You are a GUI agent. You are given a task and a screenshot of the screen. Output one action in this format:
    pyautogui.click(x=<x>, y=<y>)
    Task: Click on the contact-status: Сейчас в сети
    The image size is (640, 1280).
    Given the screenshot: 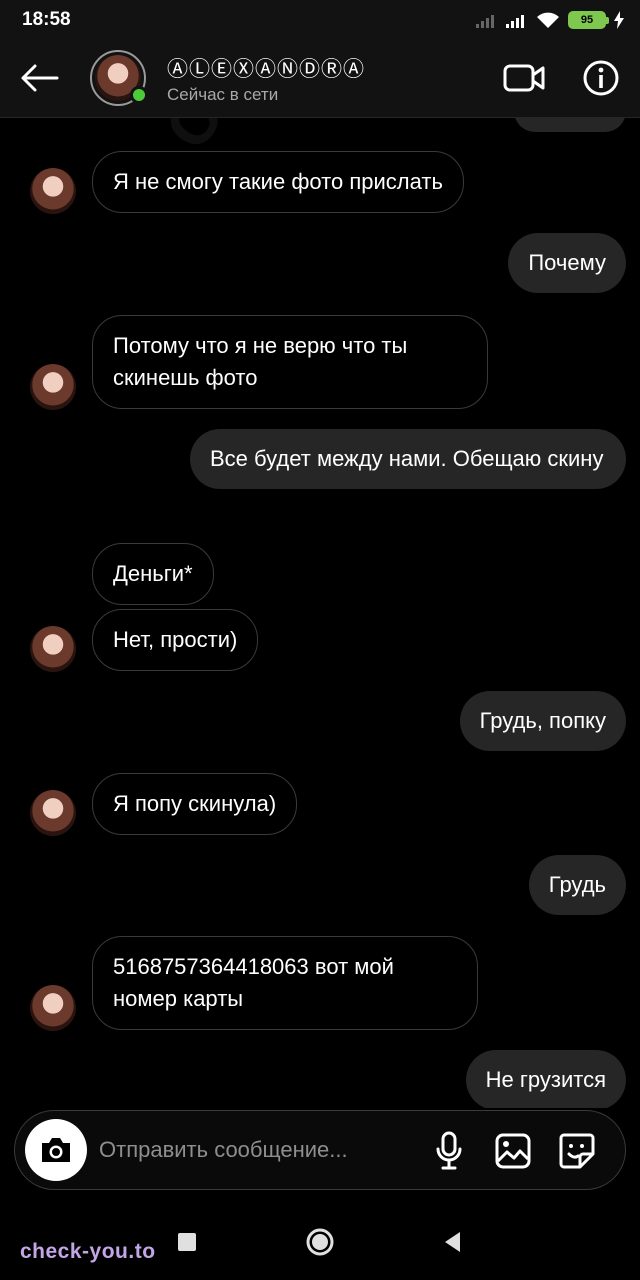 What is the action you would take?
    pyautogui.click(x=223, y=94)
    